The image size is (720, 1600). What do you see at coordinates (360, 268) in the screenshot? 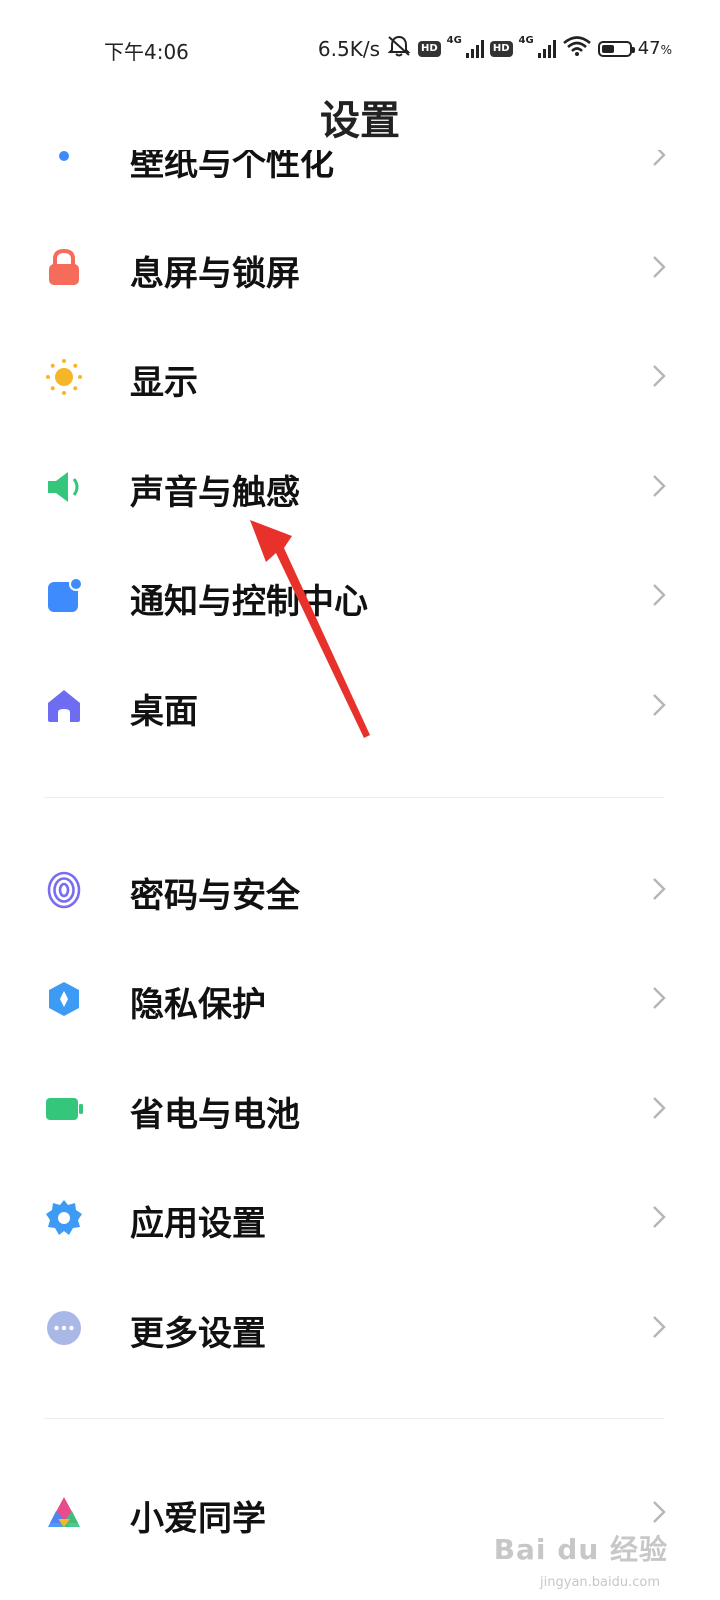
I see `settings-item-lock-screen: 息屏与锁屏` at bounding box center [360, 268].